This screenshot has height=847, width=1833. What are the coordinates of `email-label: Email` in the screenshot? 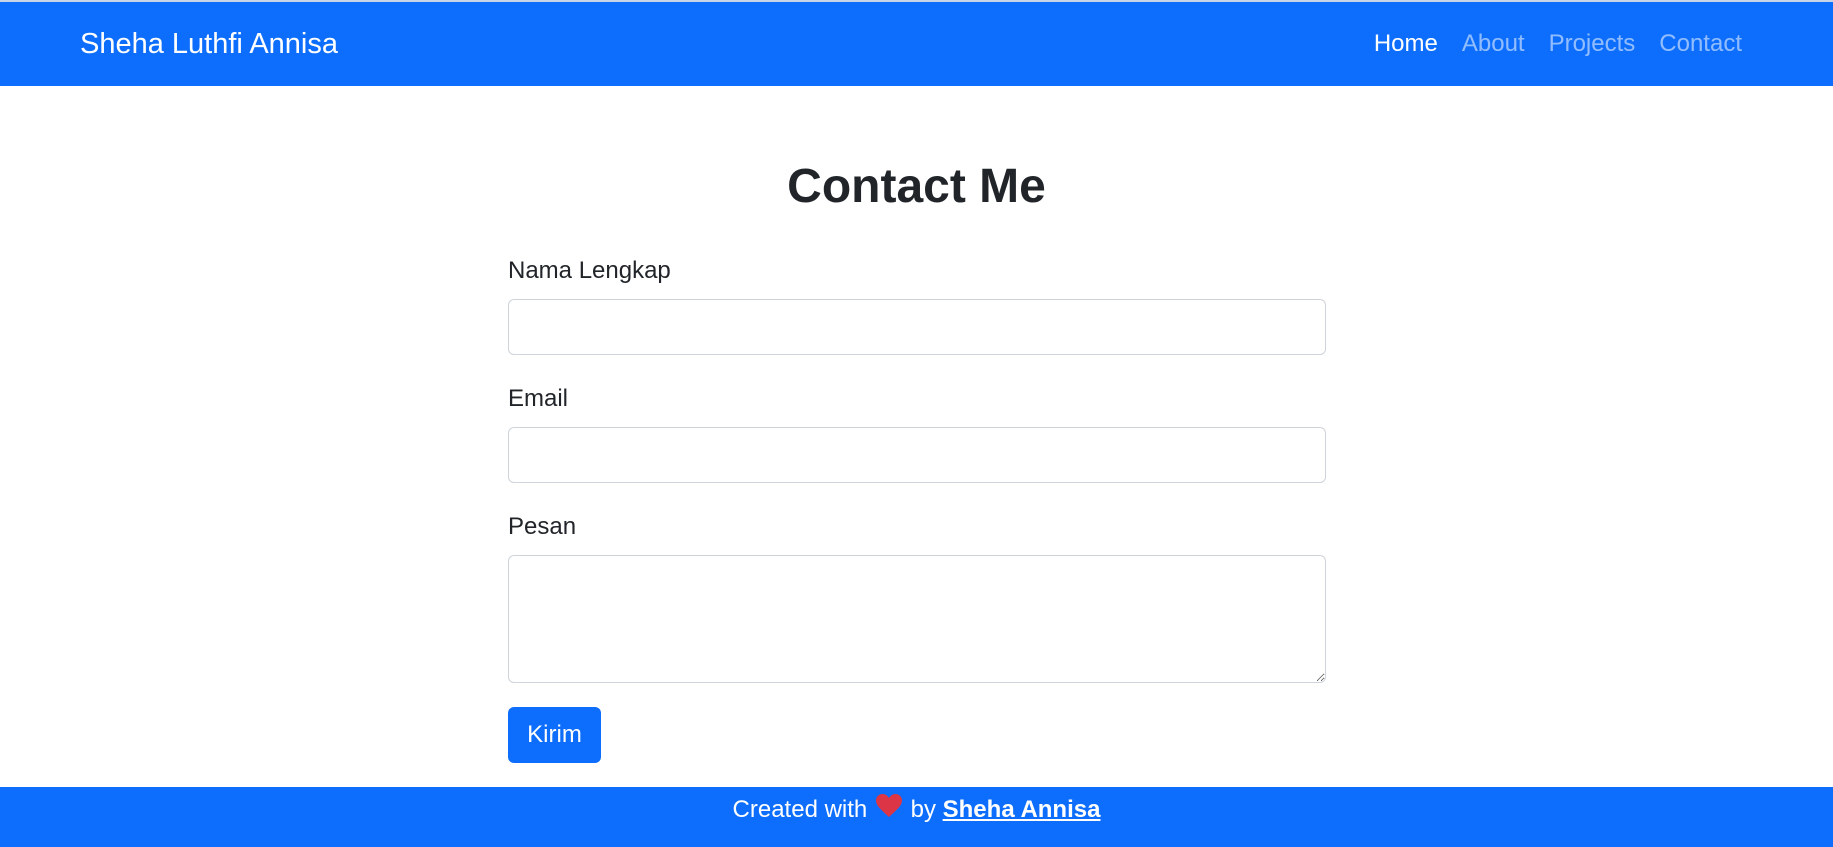 It's located at (538, 398).